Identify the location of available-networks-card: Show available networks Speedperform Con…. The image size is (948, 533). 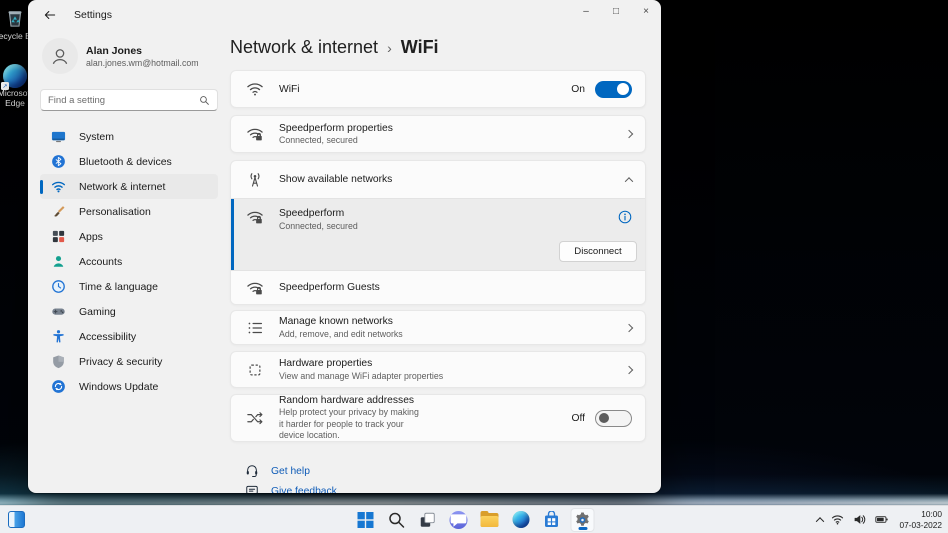
(438, 232).